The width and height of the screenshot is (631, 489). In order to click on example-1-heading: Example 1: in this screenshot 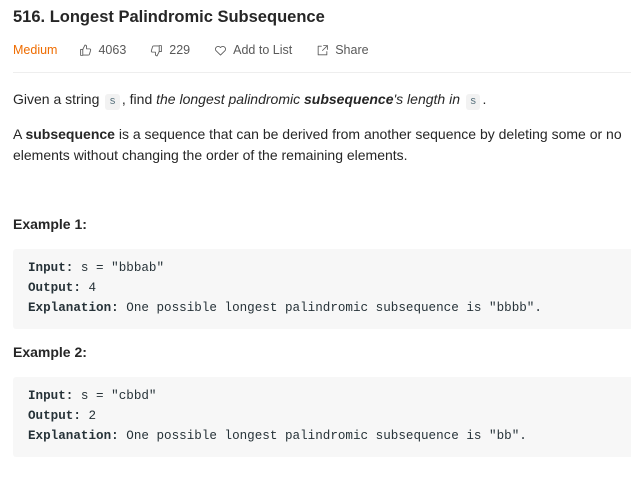, I will do `click(50, 224)`.